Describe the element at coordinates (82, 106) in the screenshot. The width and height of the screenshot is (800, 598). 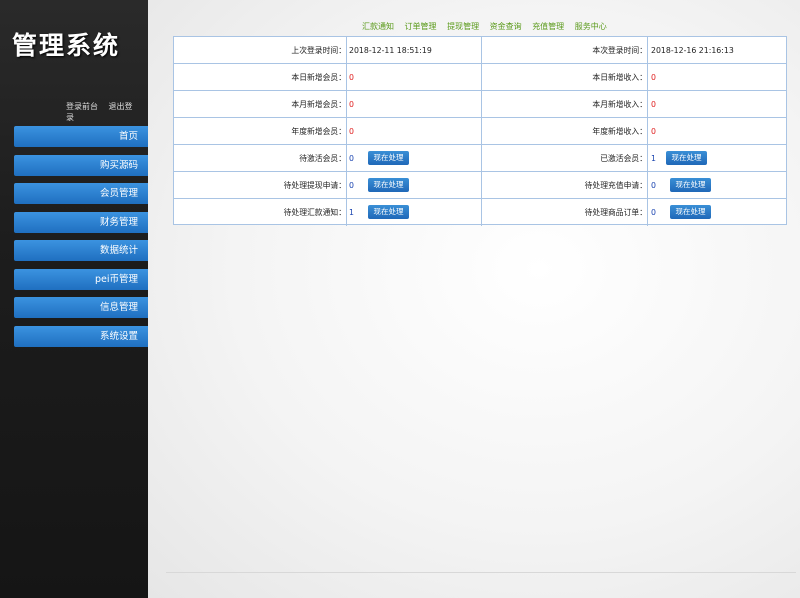
I see `frontend-login-link: 登录前台` at that location.